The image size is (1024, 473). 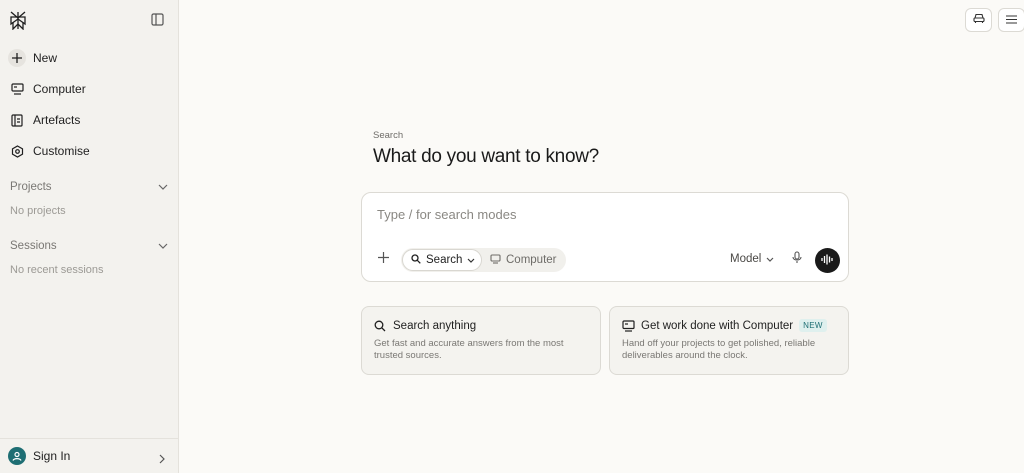 What do you see at coordinates (597, 214) in the screenshot?
I see `search-input` at bounding box center [597, 214].